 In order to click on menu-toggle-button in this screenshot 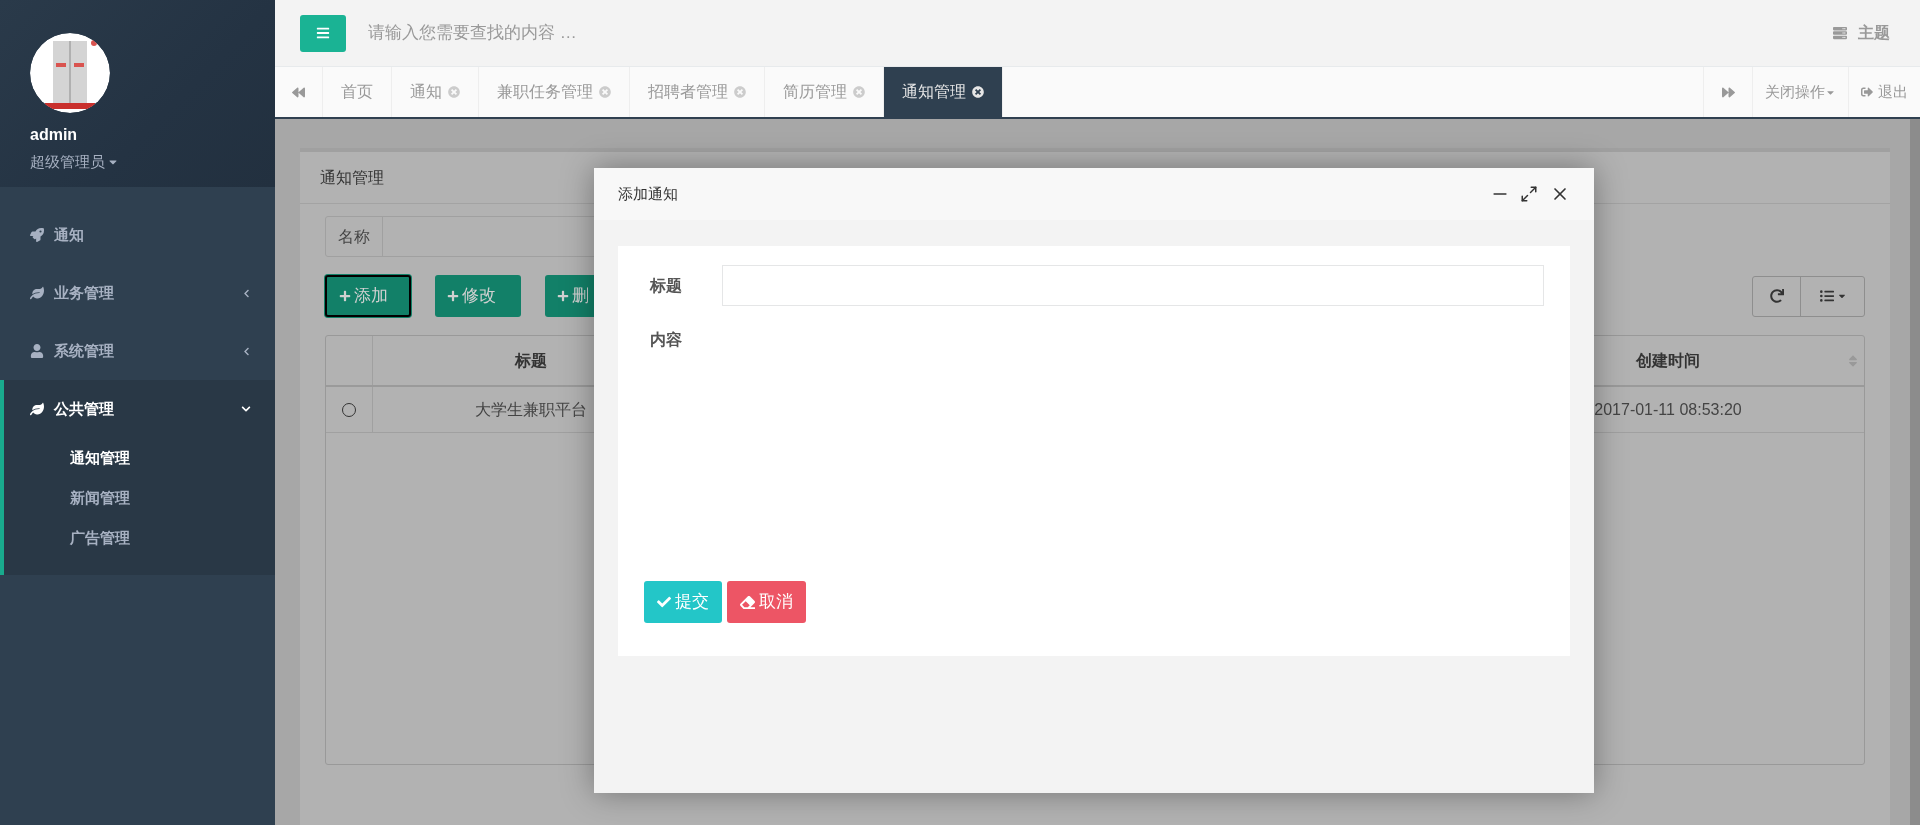, I will do `click(323, 33)`.